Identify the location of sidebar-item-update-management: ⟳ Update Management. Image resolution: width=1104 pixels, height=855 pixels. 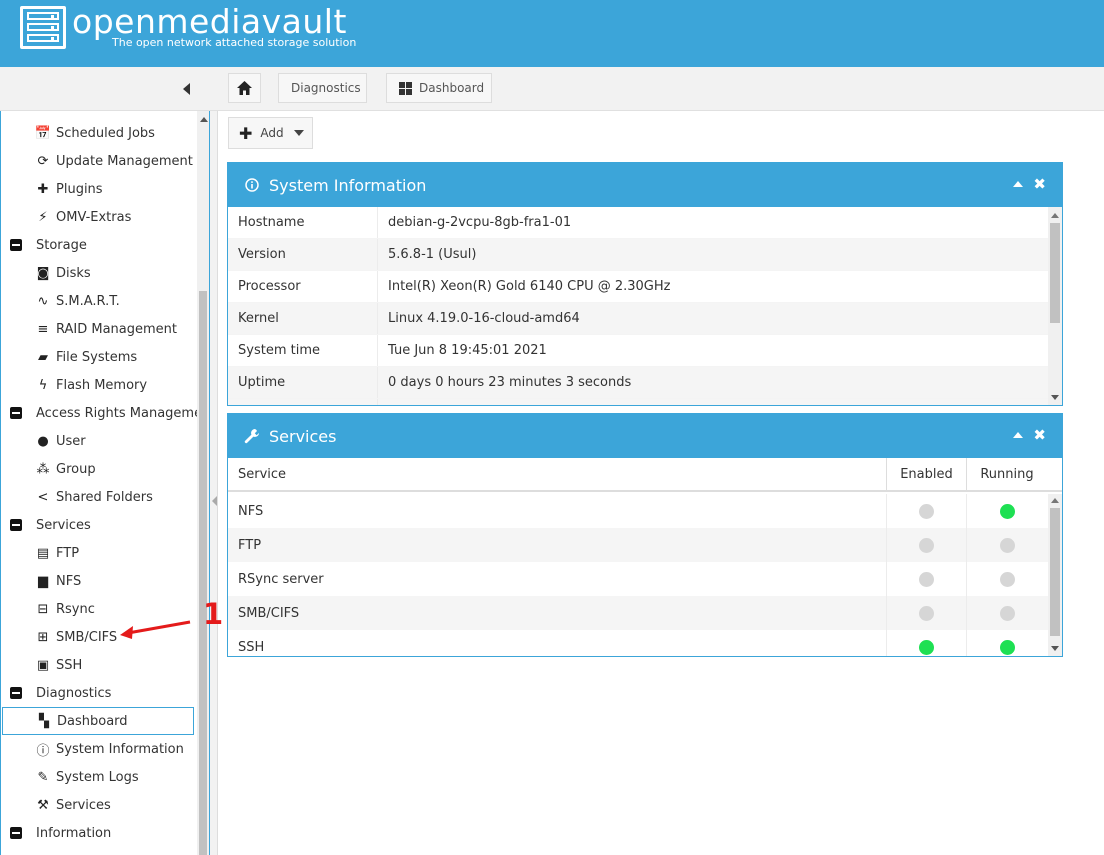
(97, 161).